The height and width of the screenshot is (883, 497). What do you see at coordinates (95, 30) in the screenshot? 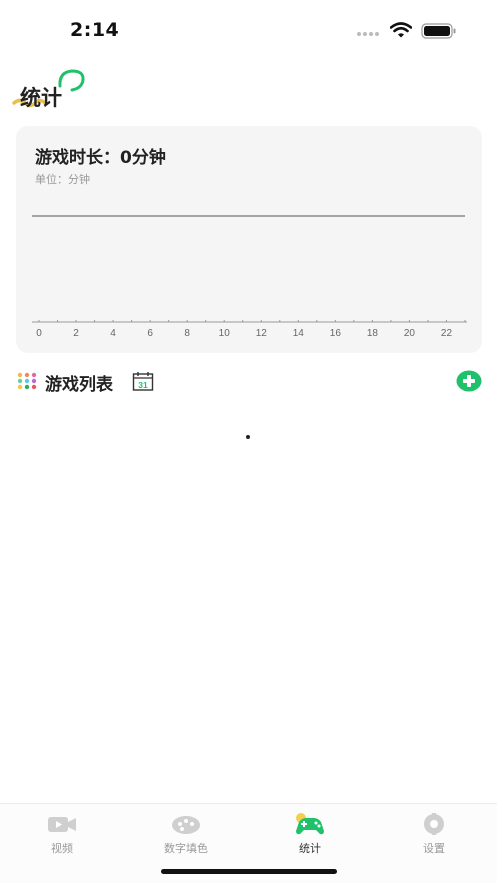
I see `status-time: 2:14` at bounding box center [95, 30].